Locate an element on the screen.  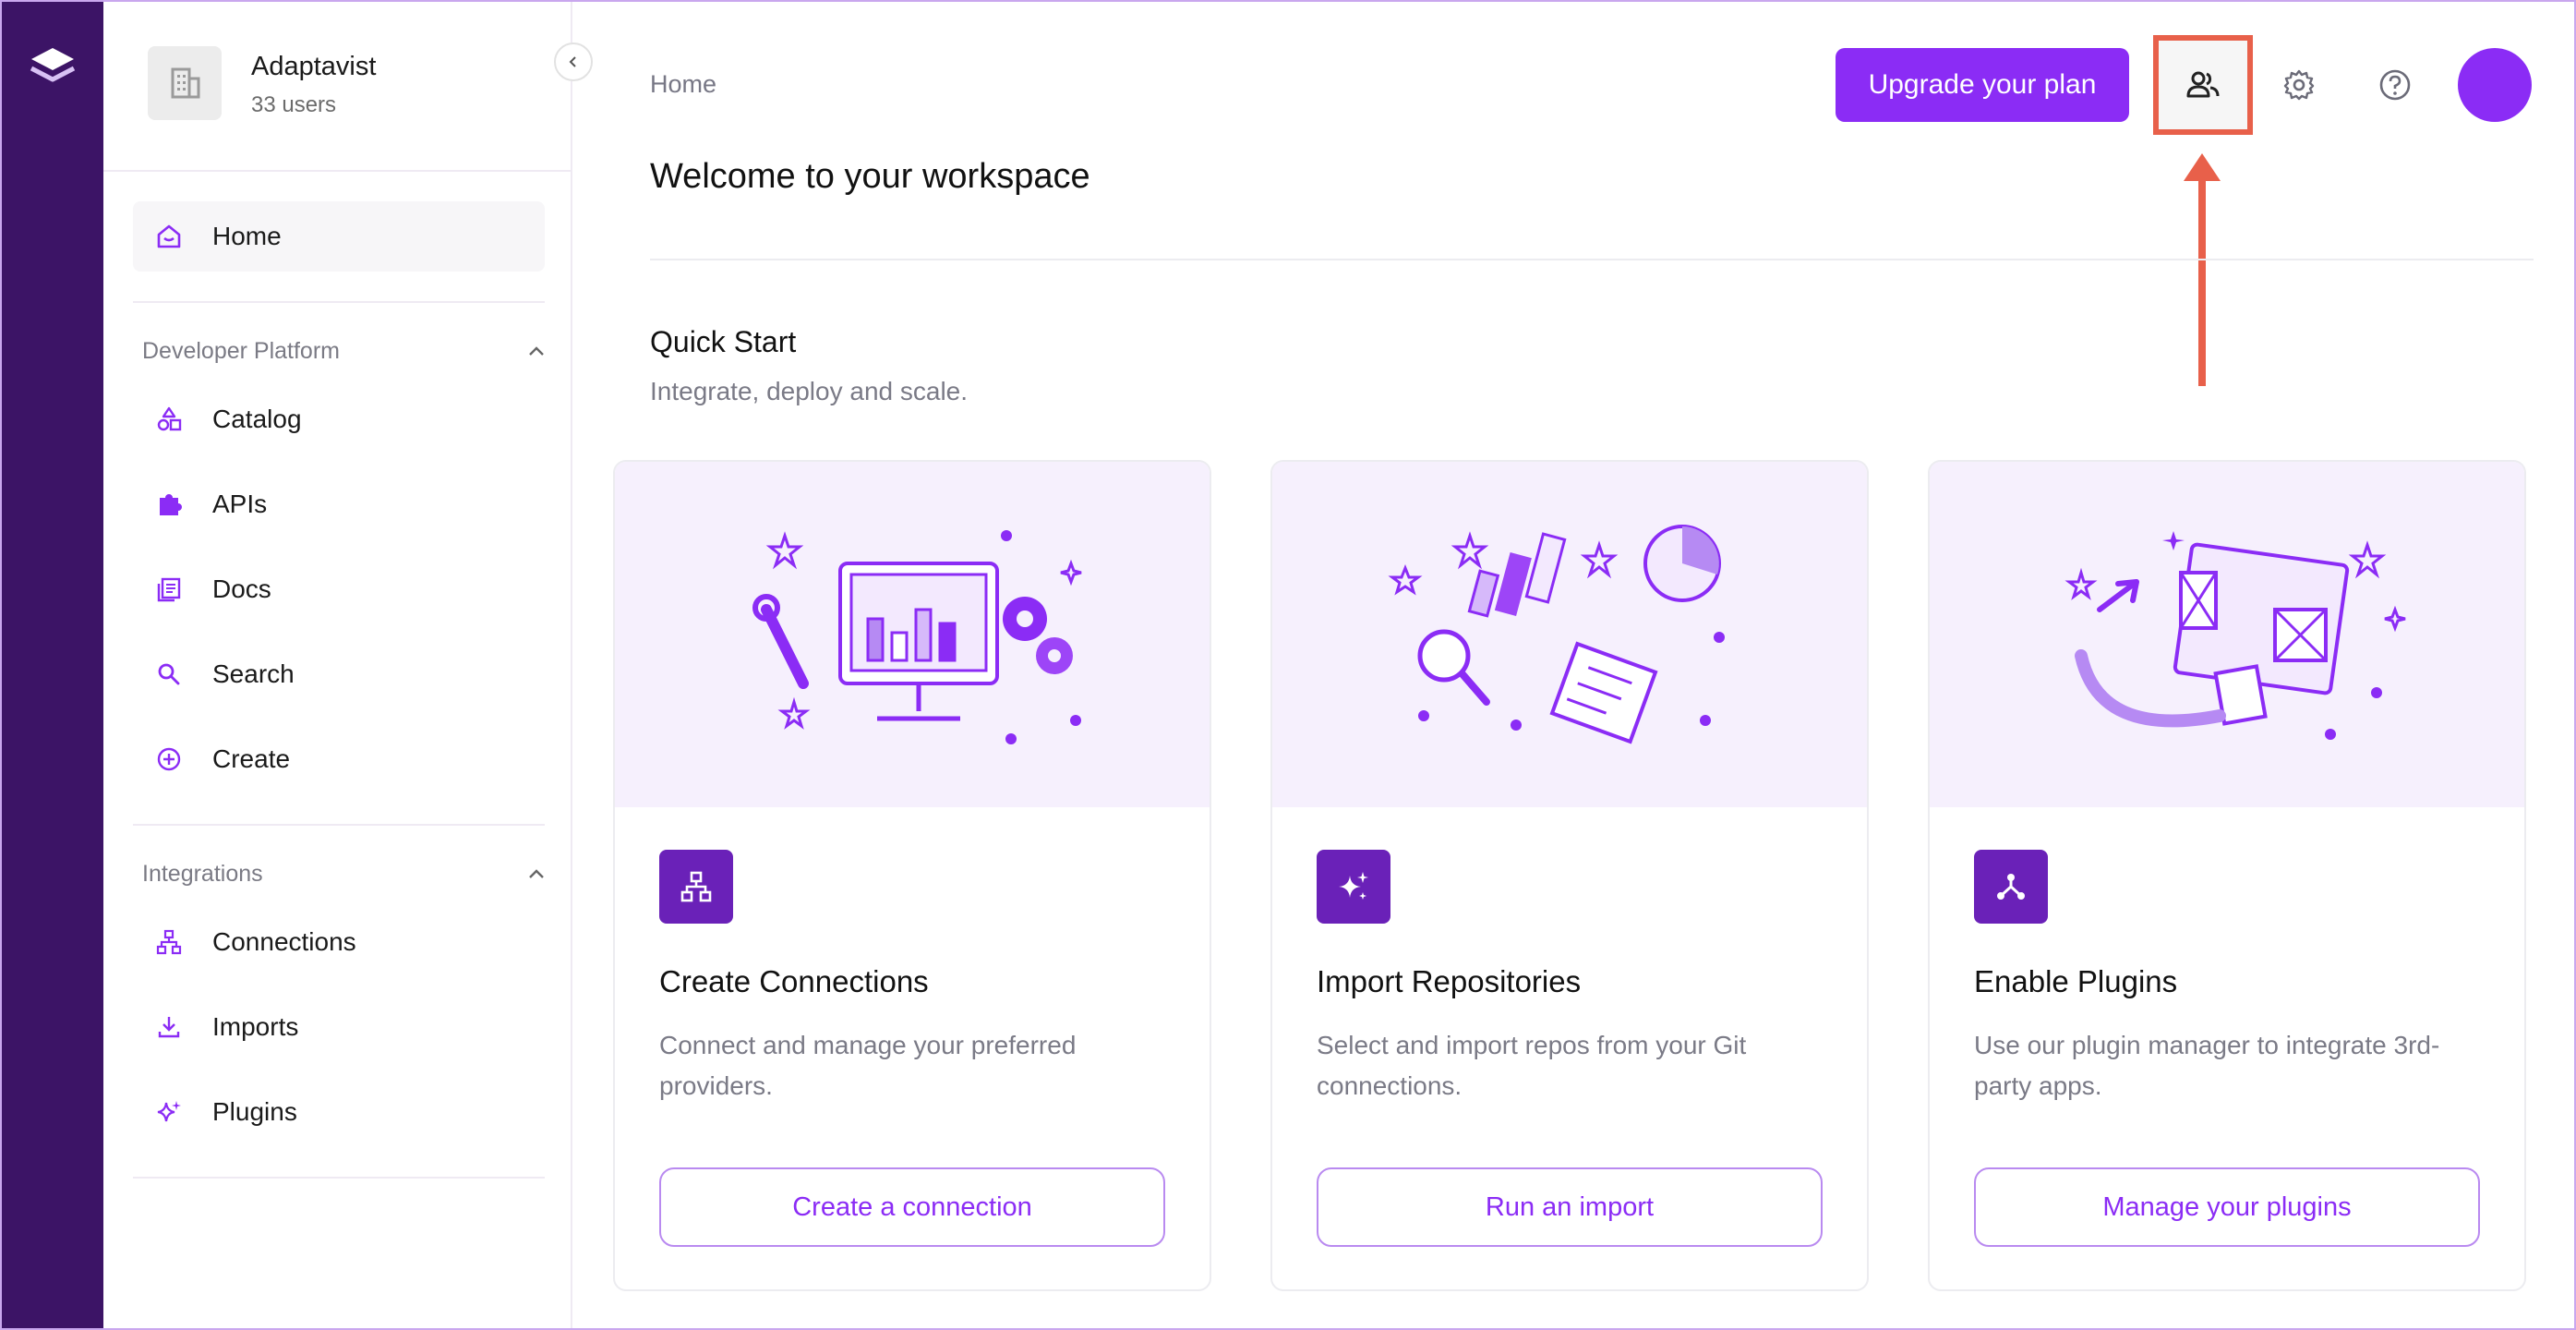
gear-icon is located at coordinates (2299, 85).